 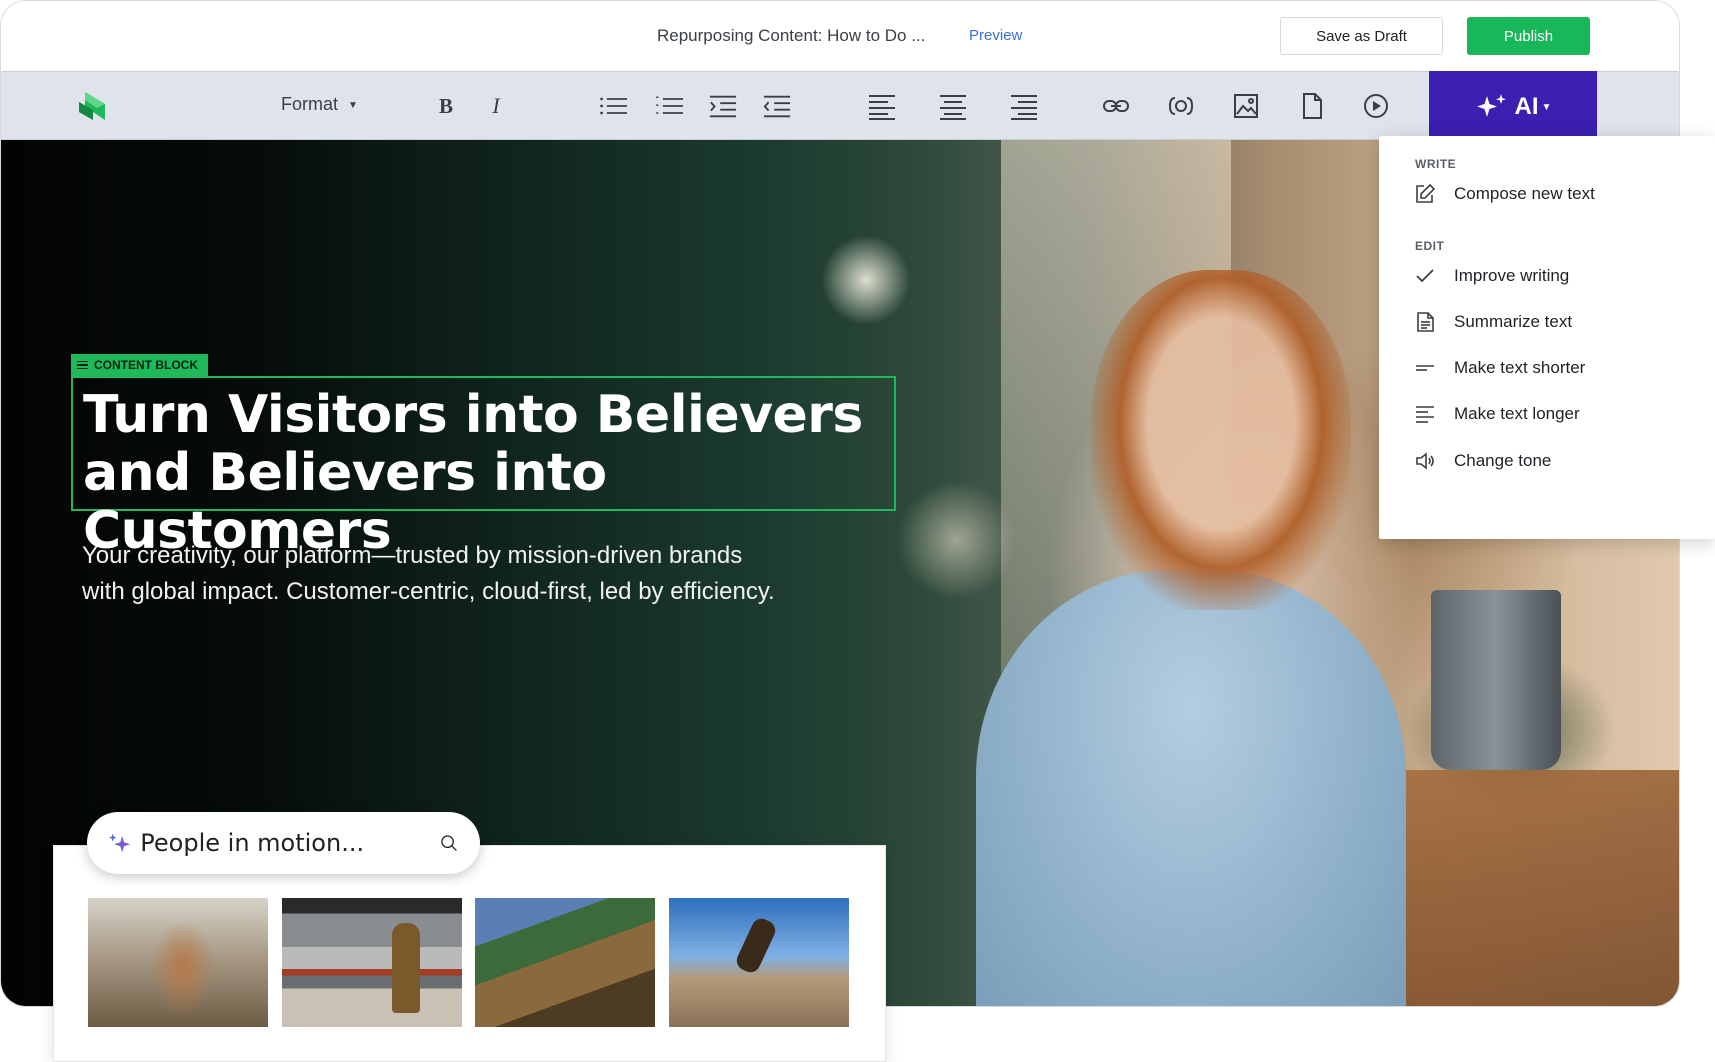 I want to click on embed-icon, so click(x=1181, y=106).